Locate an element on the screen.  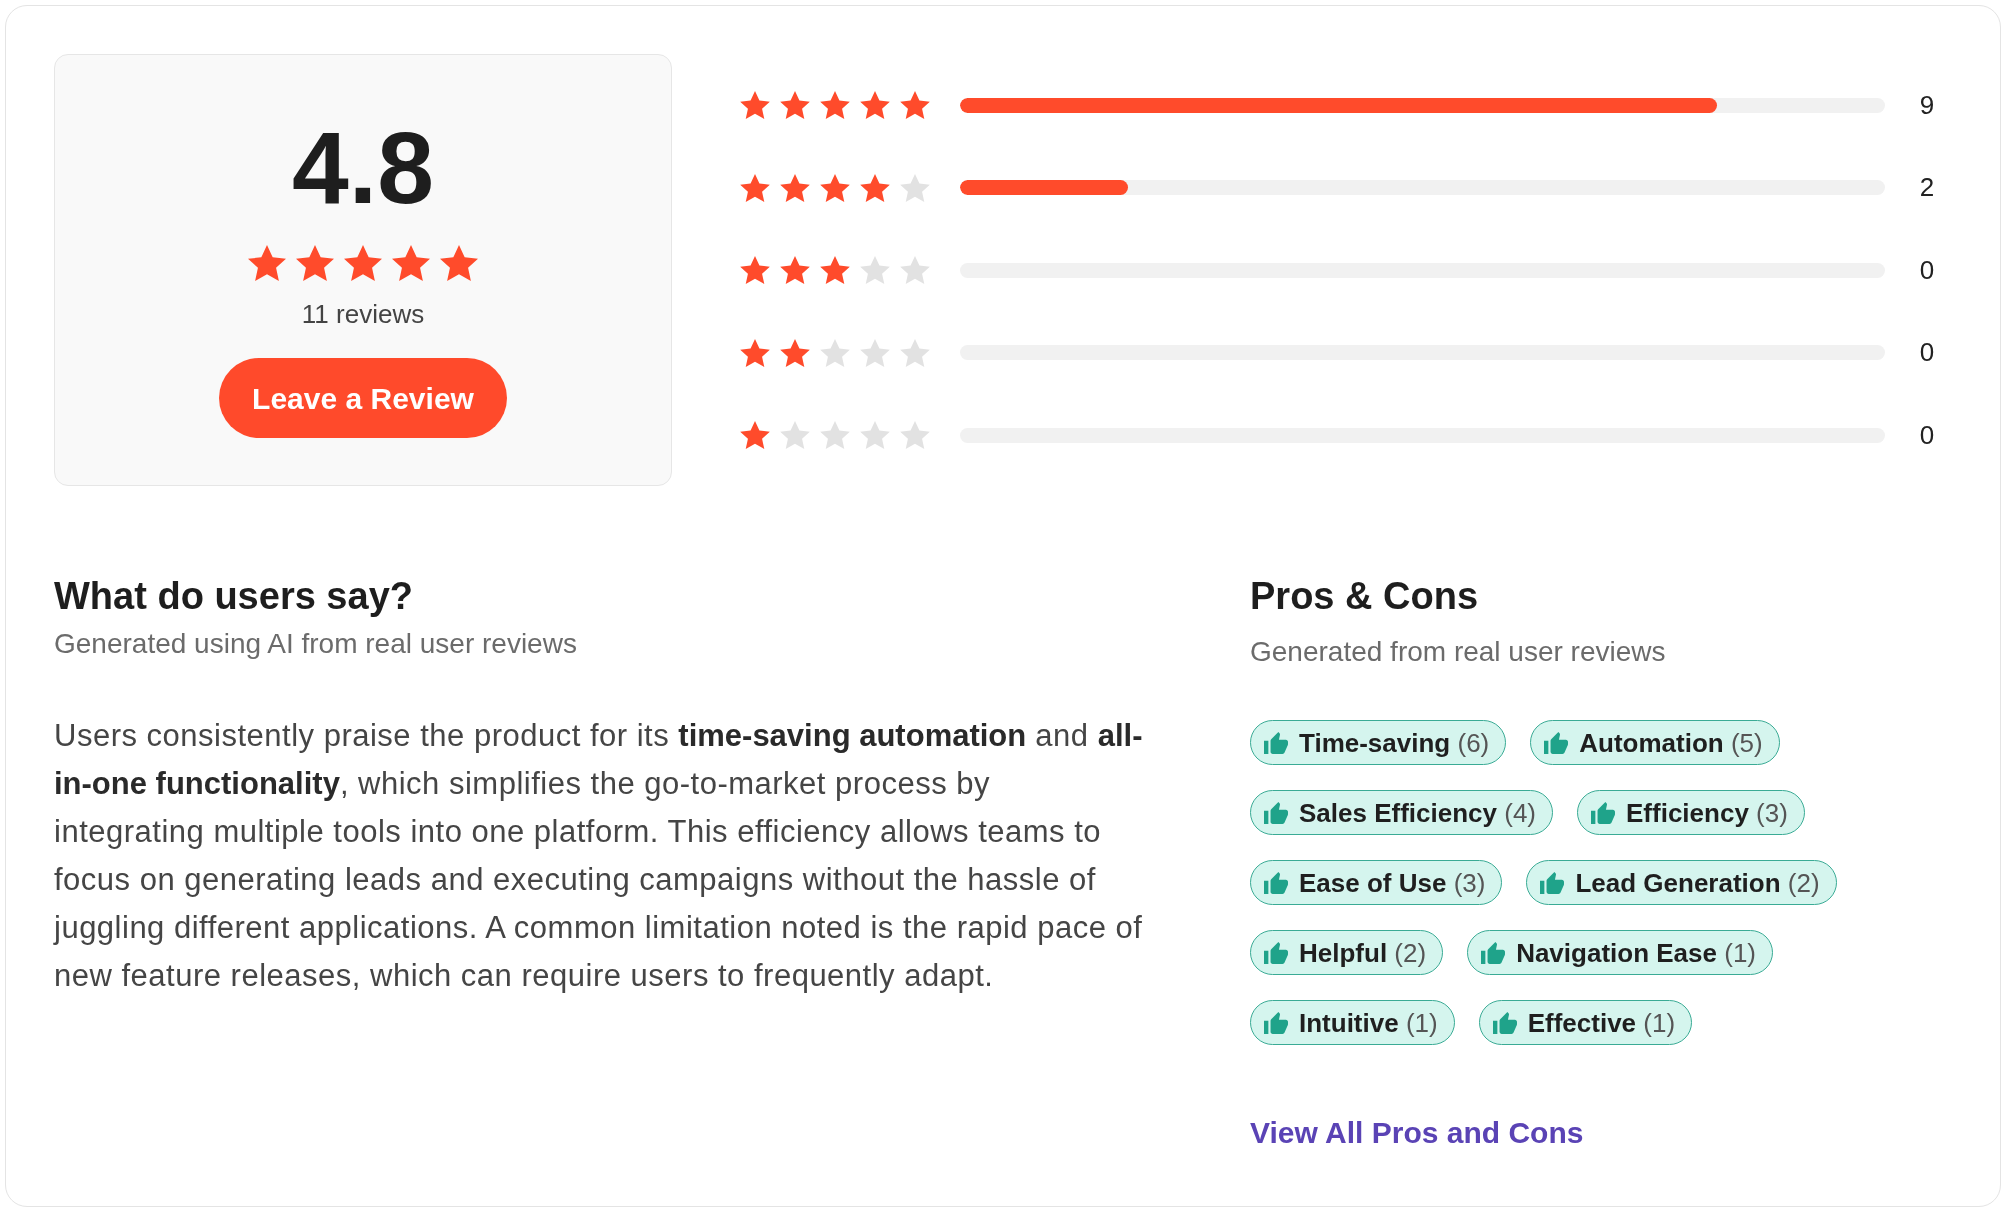
pro-tag: Effective (1) is located at coordinates (1585, 1022).